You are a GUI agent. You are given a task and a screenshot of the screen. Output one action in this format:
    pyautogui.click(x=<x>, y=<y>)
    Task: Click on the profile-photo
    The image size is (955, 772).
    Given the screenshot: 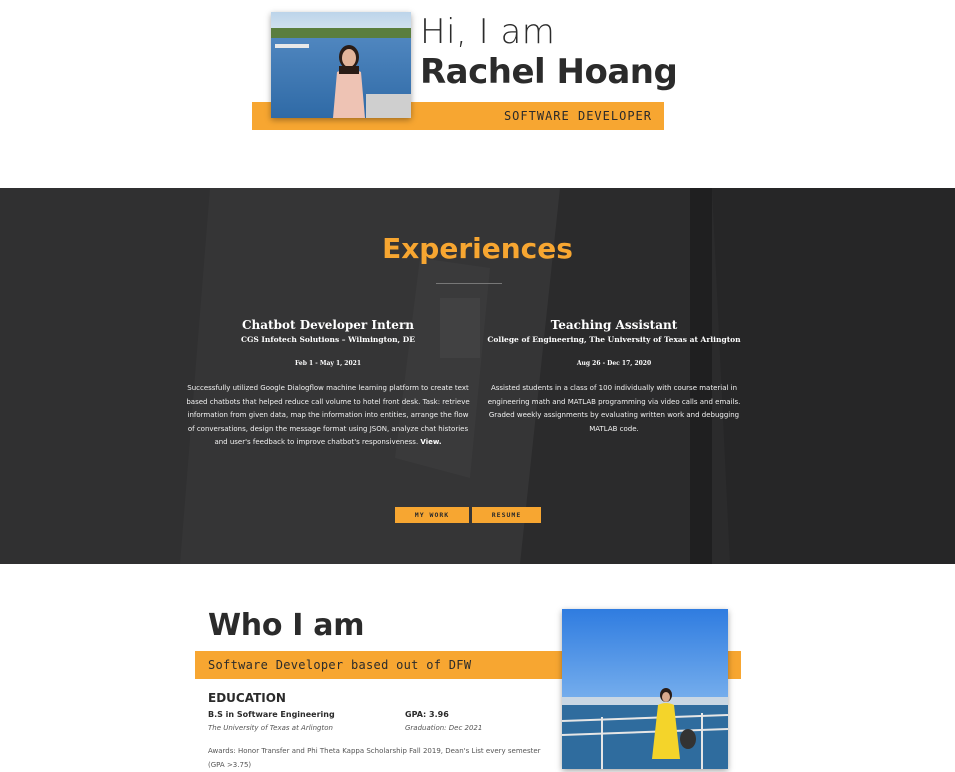 What is the action you would take?
    pyautogui.click(x=341, y=65)
    